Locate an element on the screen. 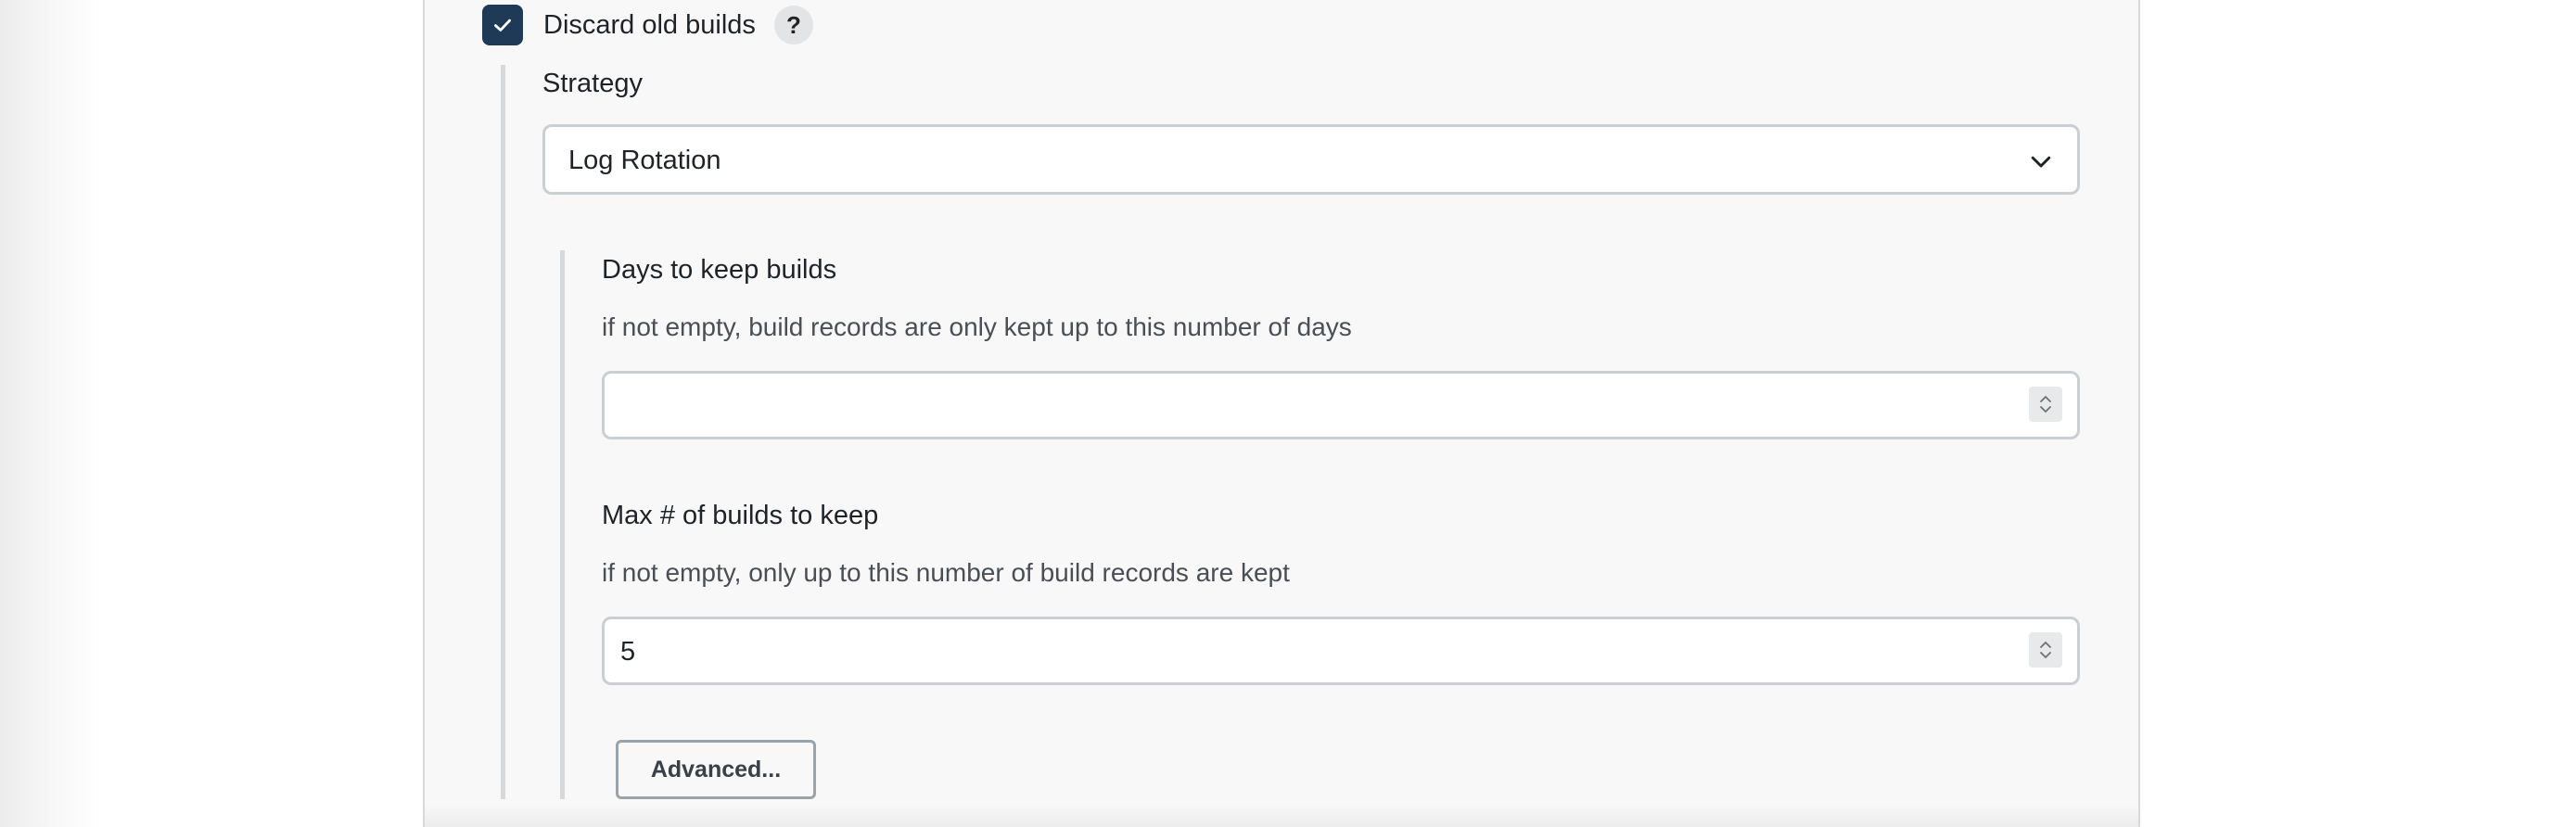 The width and height of the screenshot is (2576, 827). max-builds-input: 5 is located at coordinates (1341, 651).